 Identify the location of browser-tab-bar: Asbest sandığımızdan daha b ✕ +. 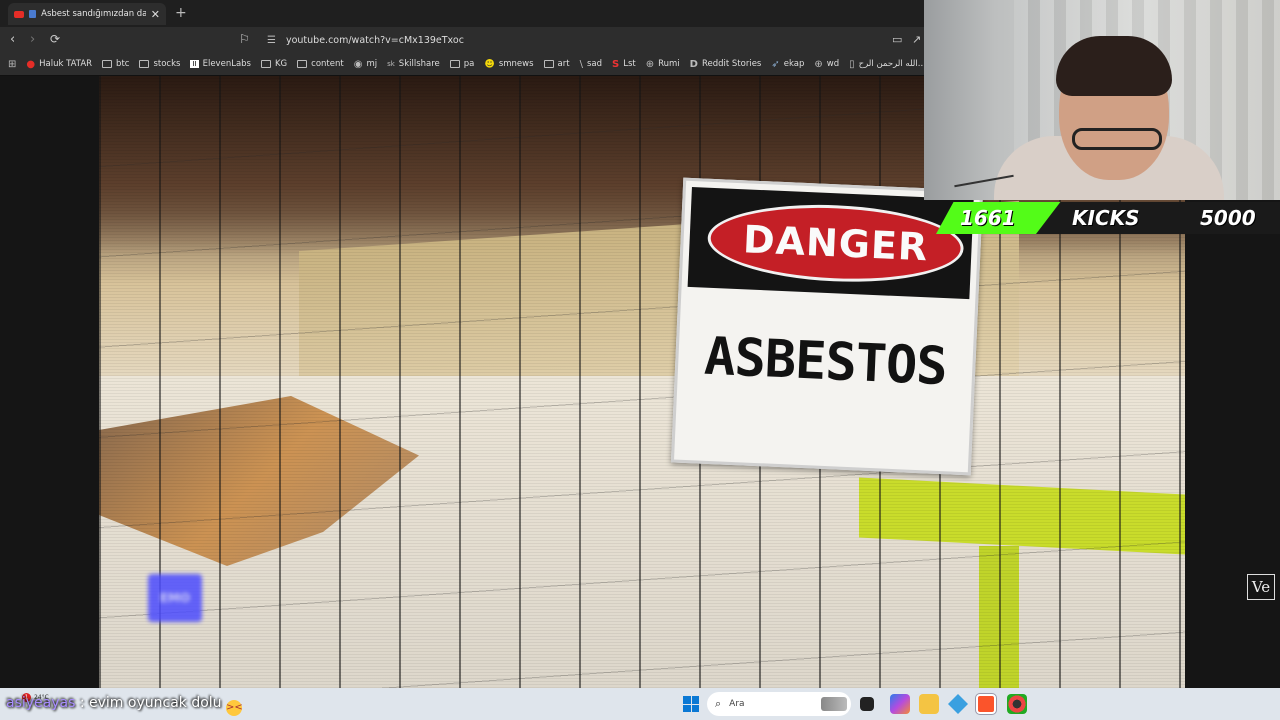
(462, 13).